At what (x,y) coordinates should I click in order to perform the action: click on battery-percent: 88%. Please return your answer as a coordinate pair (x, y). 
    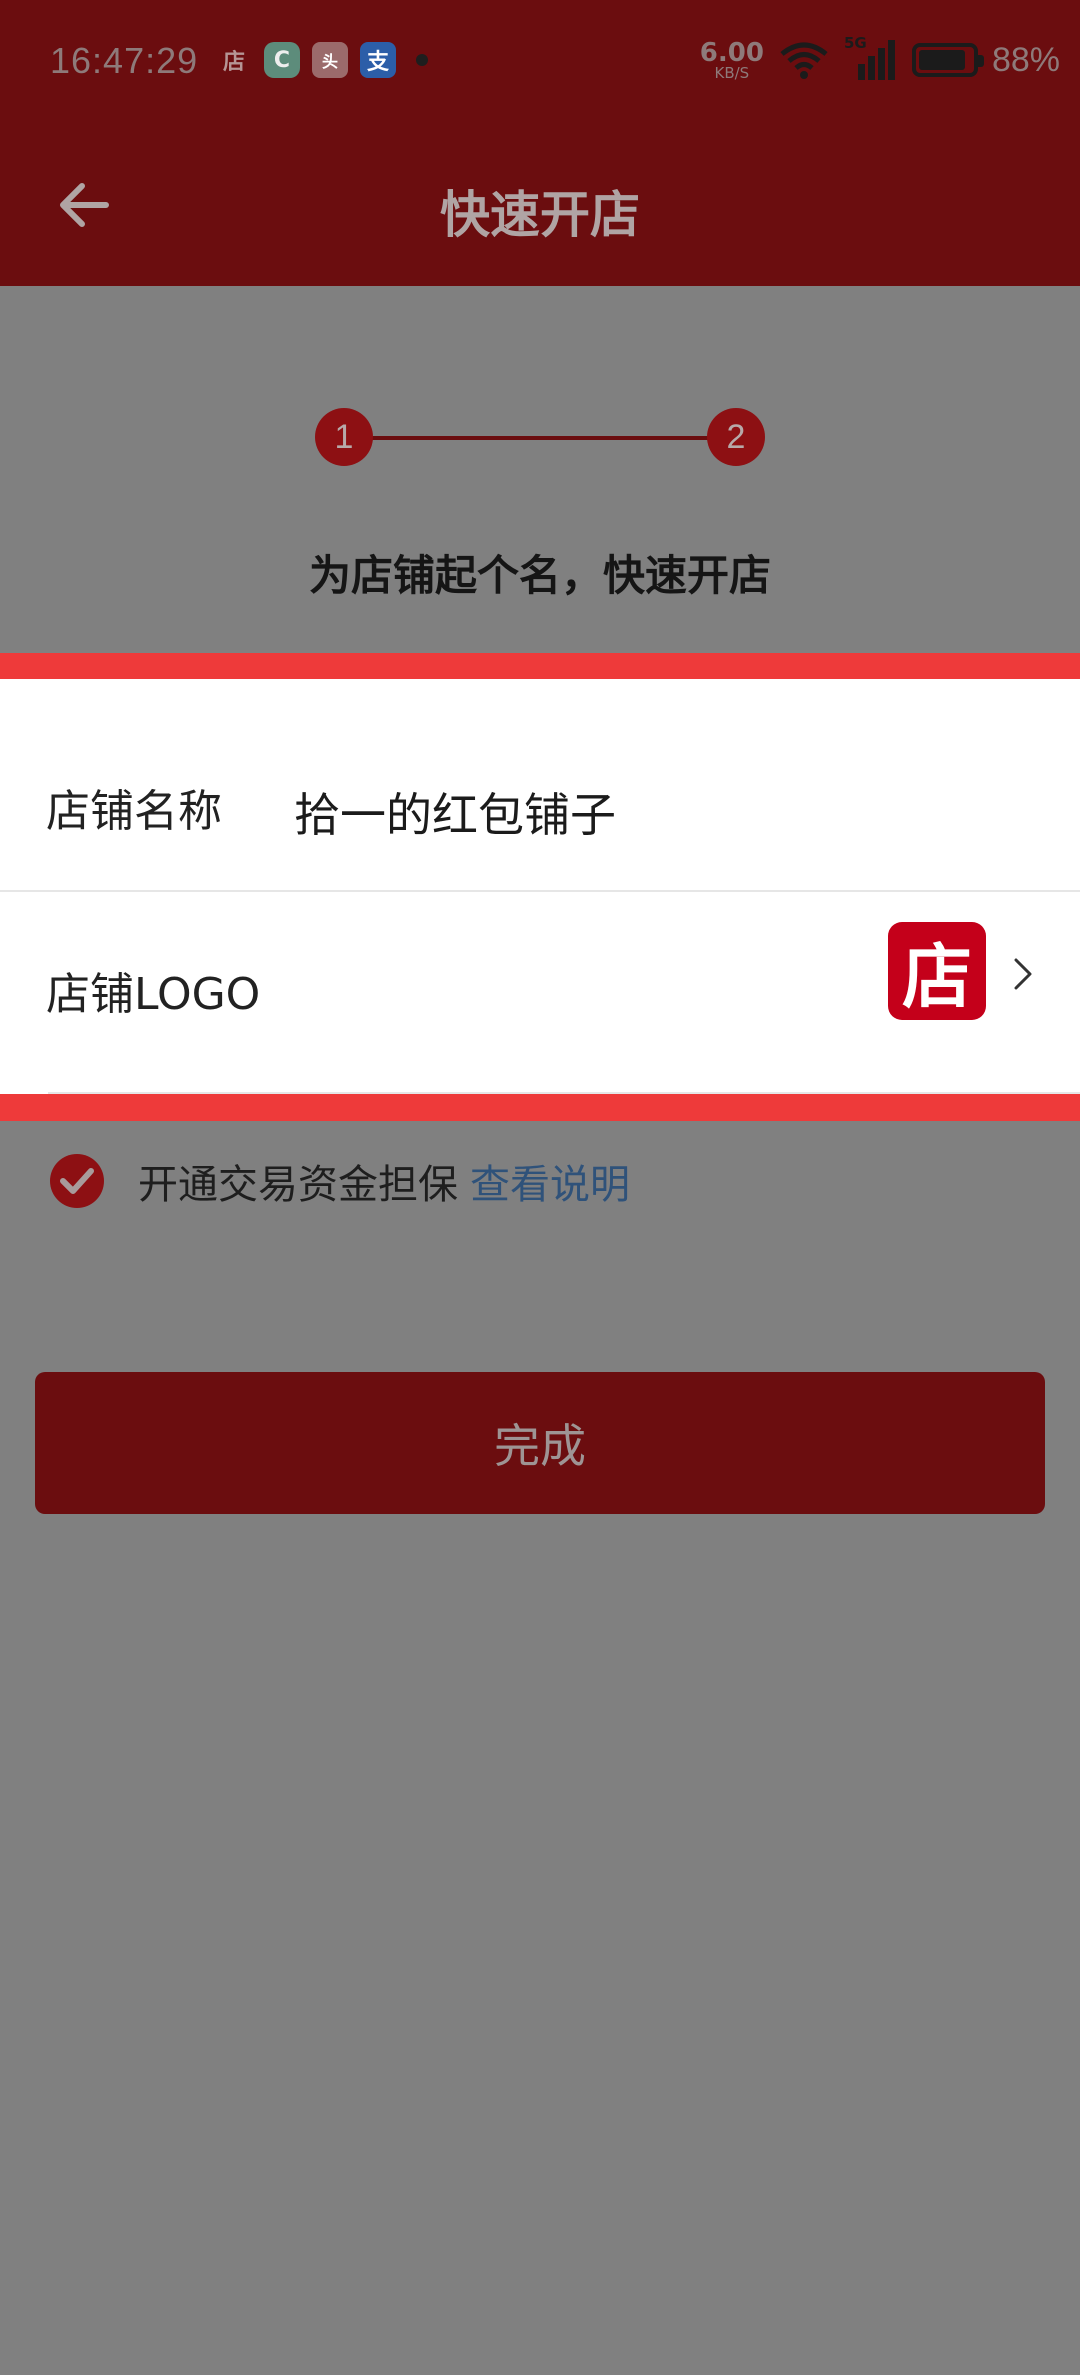
    Looking at the image, I should click on (1025, 59).